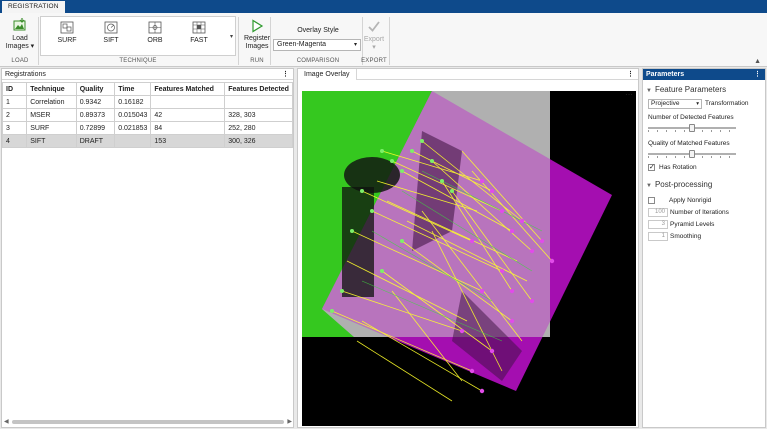 Image resolution: width=767 pixels, height=429 pixels. I want to click on technique-sift: SIFT, so click(111, 37).